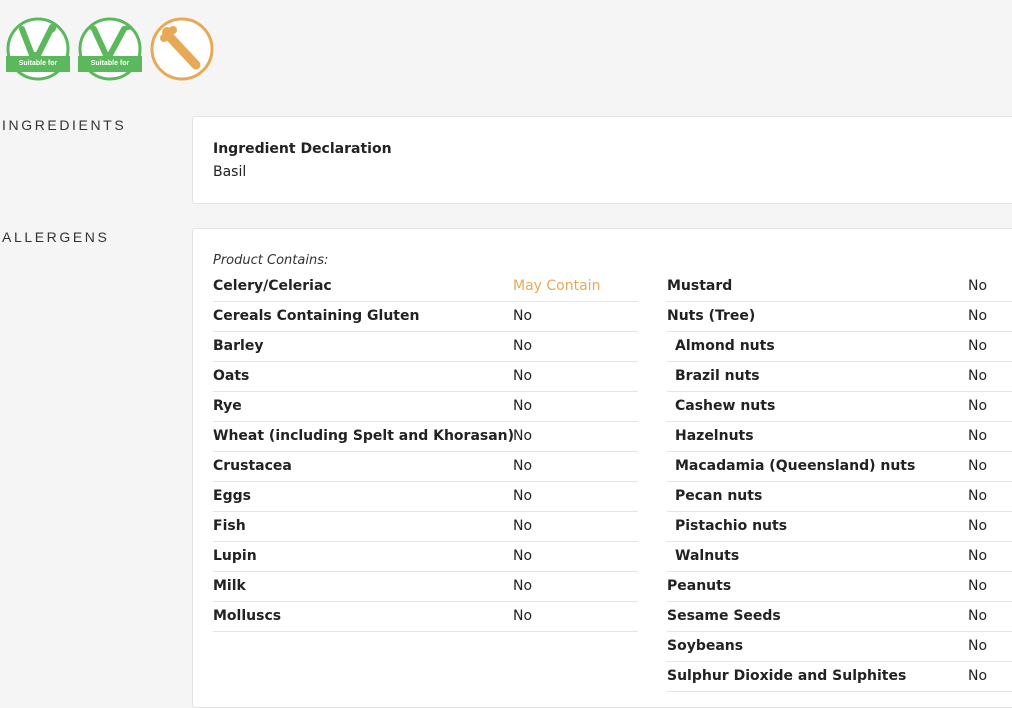 Image resolution: width=1012 pixels, height=708 pixels. I want to click on allergen-subrow: Macadamia (Queensland) nuts No, so click(839, 467).